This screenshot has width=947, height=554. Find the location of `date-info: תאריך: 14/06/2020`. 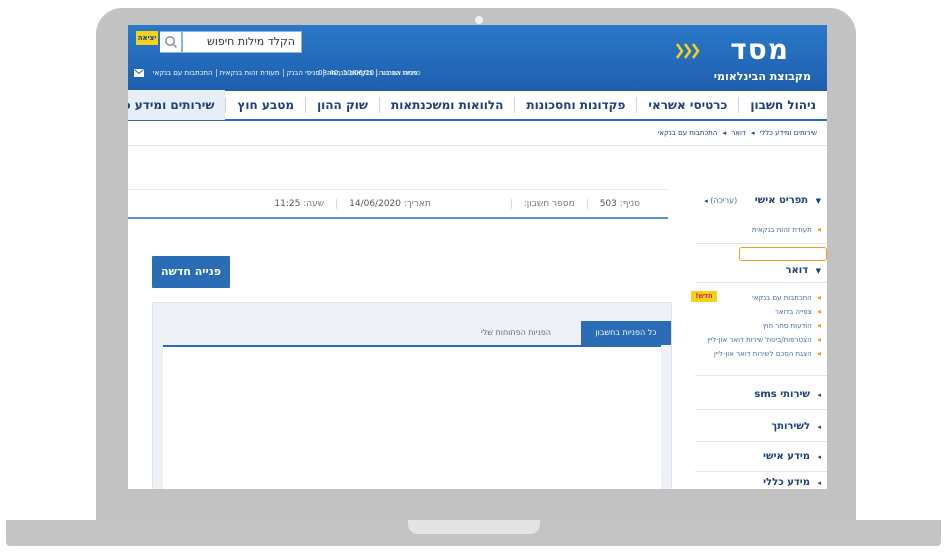

date-info: תאריך: 14/06/2020 is located at coordinates (423, 203).